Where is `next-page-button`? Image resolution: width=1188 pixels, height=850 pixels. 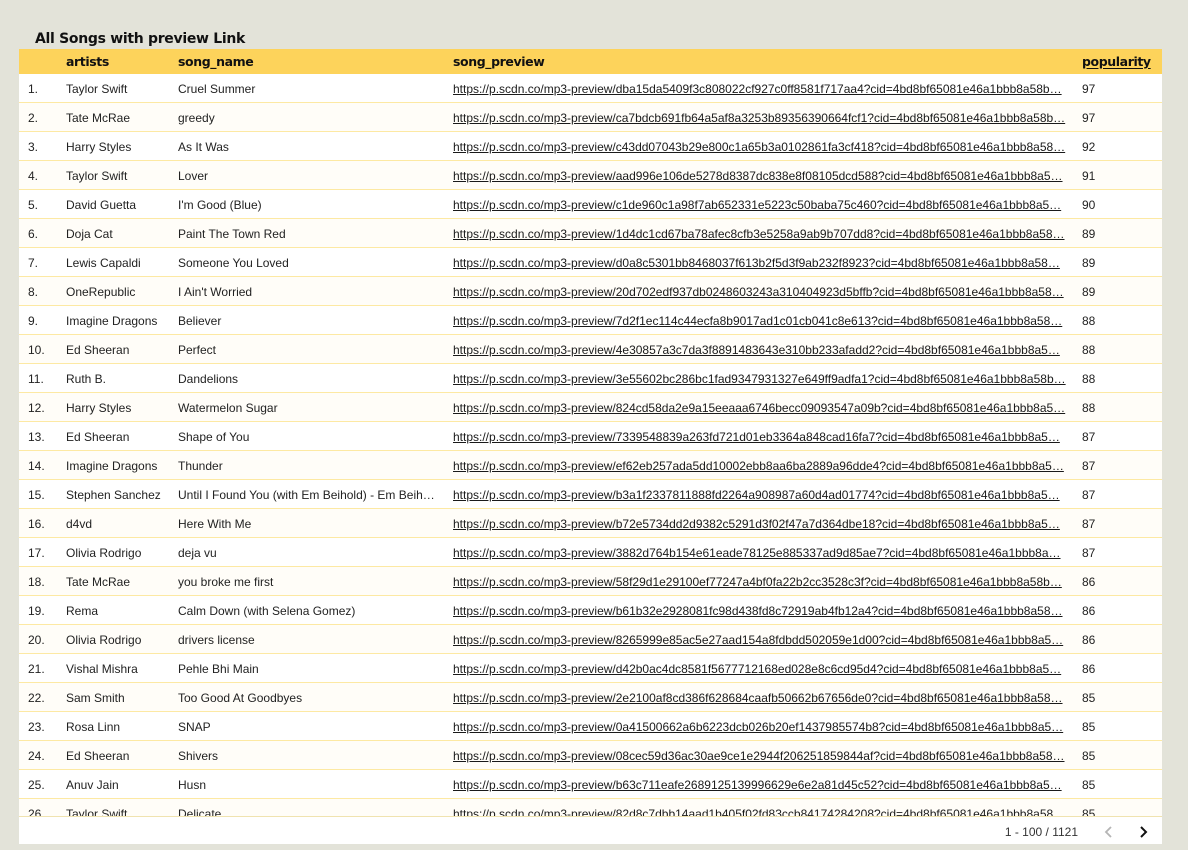
next-page-button is located at coordinates (1143, 832).